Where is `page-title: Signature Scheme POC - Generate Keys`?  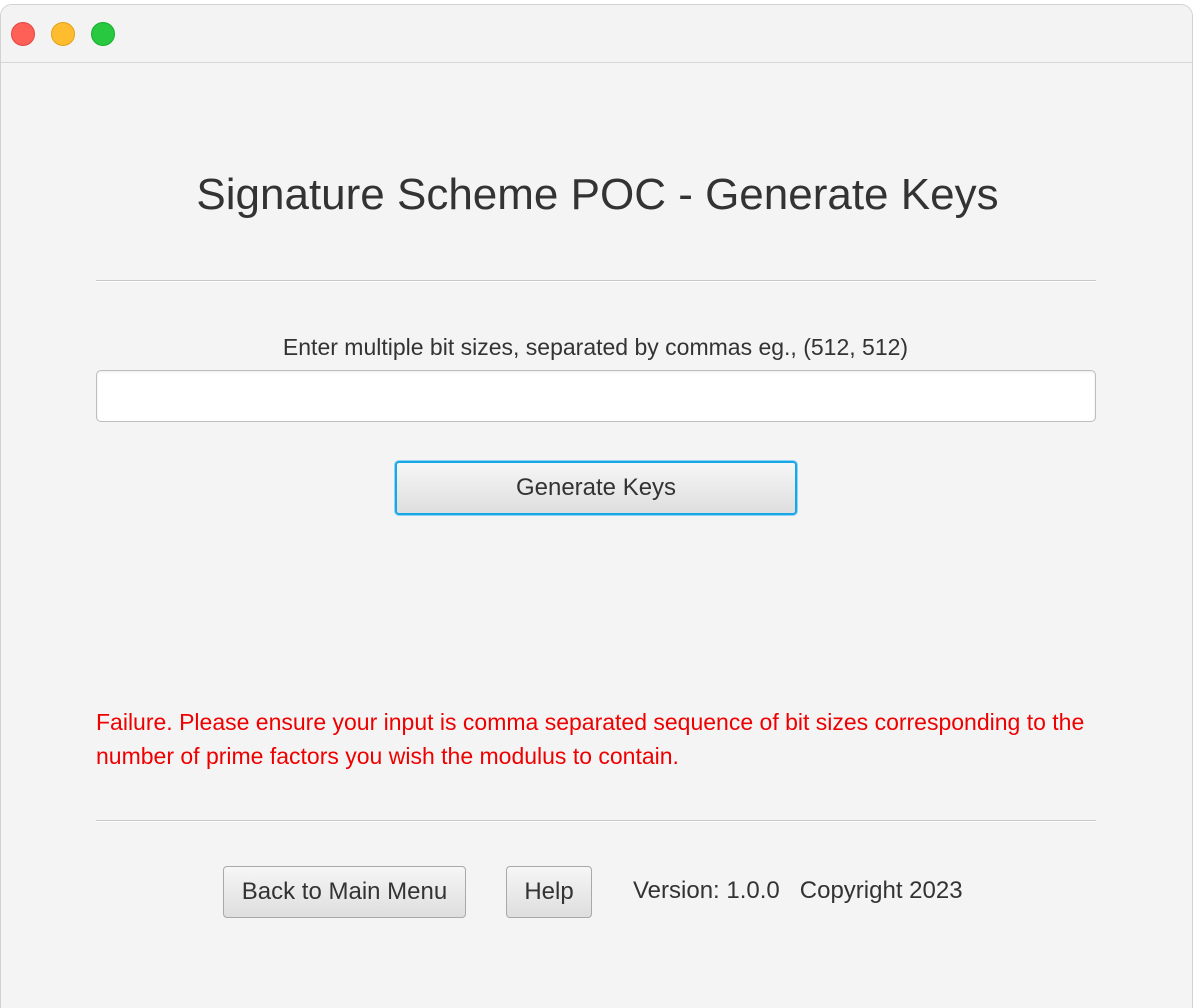 page-title: Signature Scheme POC - Generate Keys is located at coordinates (597, 194).